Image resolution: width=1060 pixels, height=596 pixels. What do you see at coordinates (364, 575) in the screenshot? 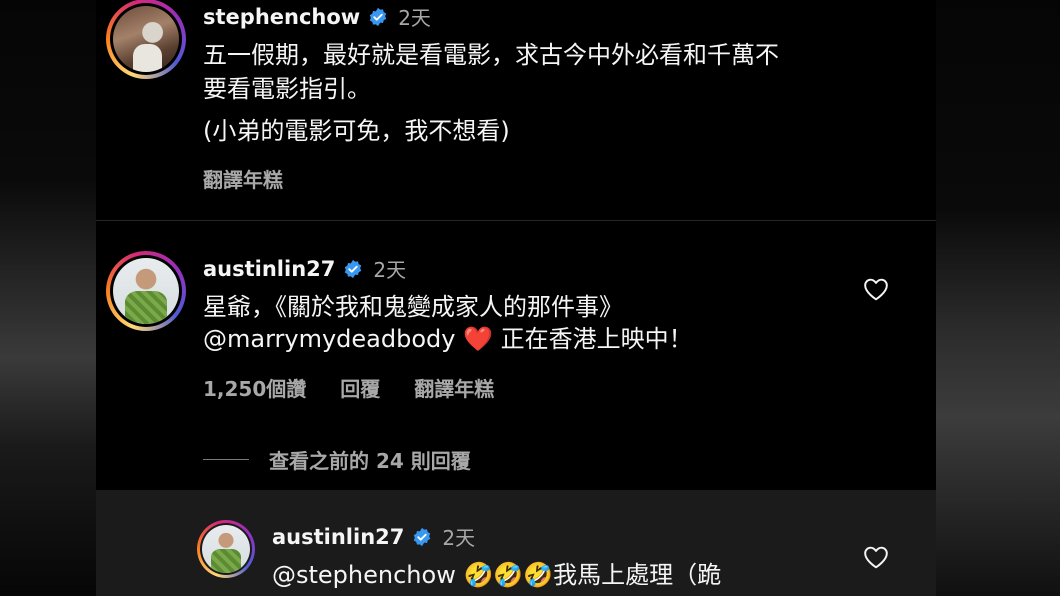
I see `mention-link: @stephenchow` at bounding box center [364, 575].